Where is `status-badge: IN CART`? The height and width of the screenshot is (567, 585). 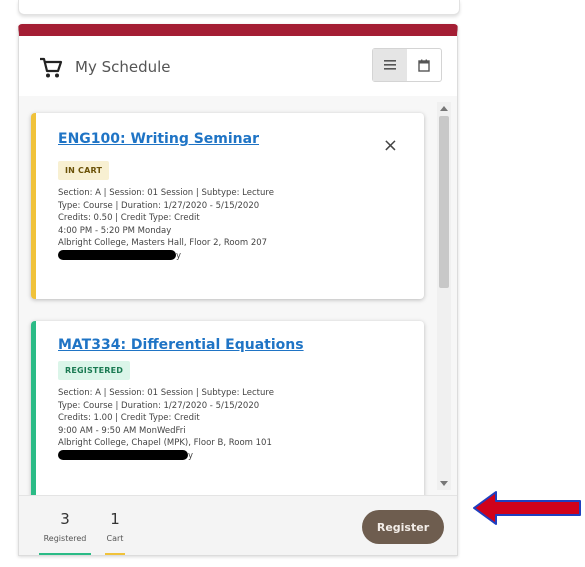 status-badge: IN CART is located at coordinates (84, 170).